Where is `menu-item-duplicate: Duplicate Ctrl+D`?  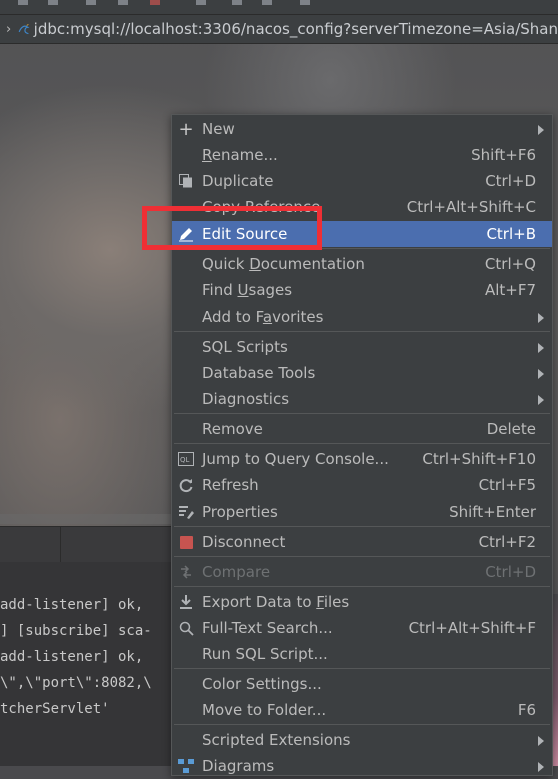 menu-item-duplicate: Duplicate Ctrl+D is located at coordinates (362, 181).